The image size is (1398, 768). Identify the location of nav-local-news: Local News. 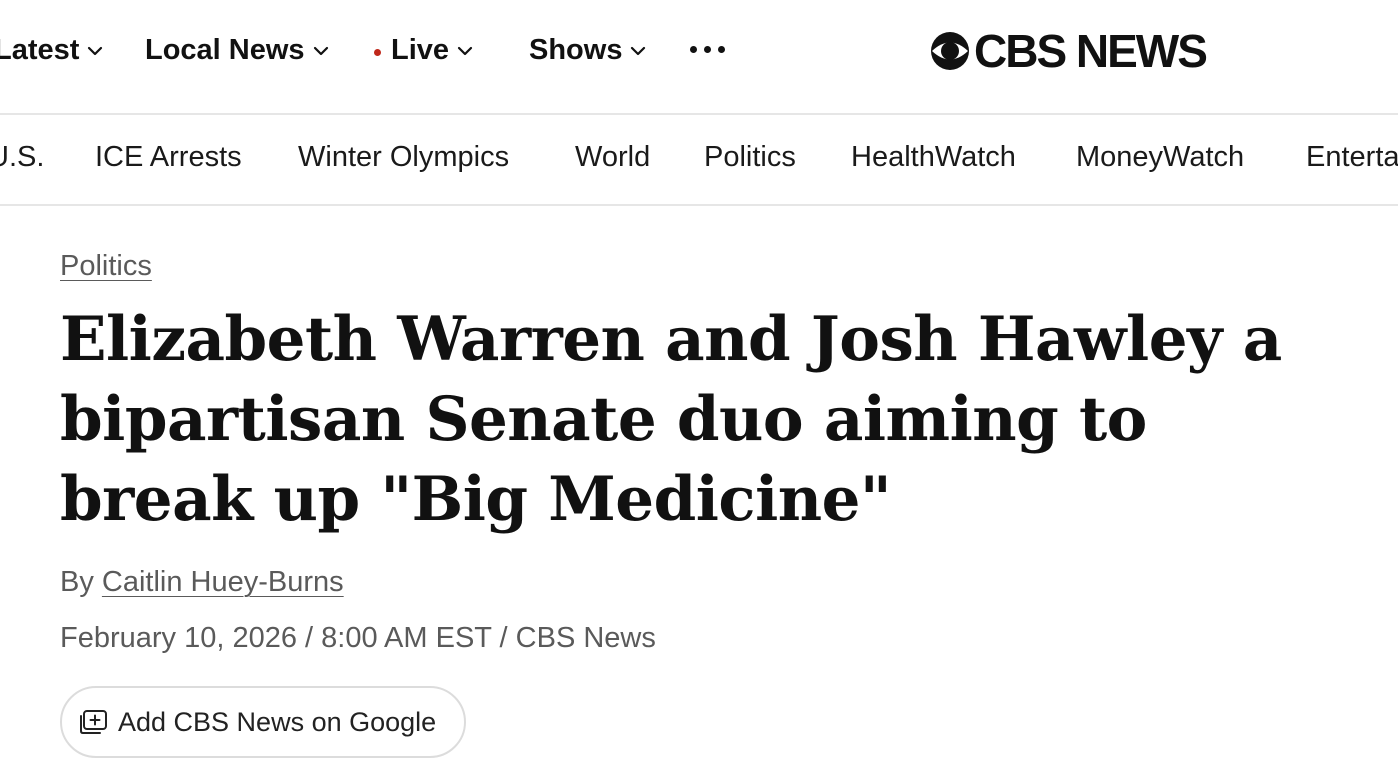
(237, 50).